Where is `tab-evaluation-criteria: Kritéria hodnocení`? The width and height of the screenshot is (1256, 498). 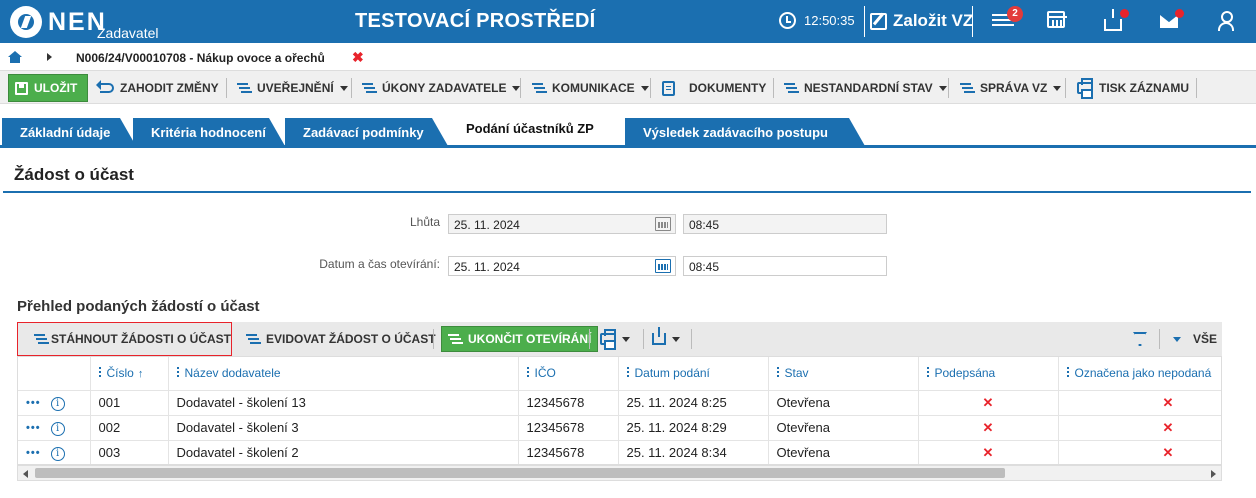
tab-evaluation-criteria: Kritéria hodnocení is located at coordinates (209, 132).